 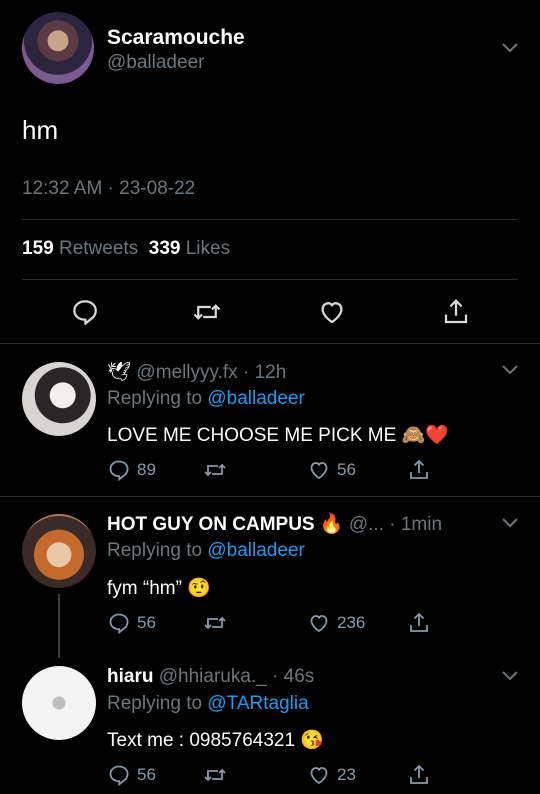 I want to click on reply-header: hiaru @hhiaruka._ · 46s, so click(x=210, y=677).